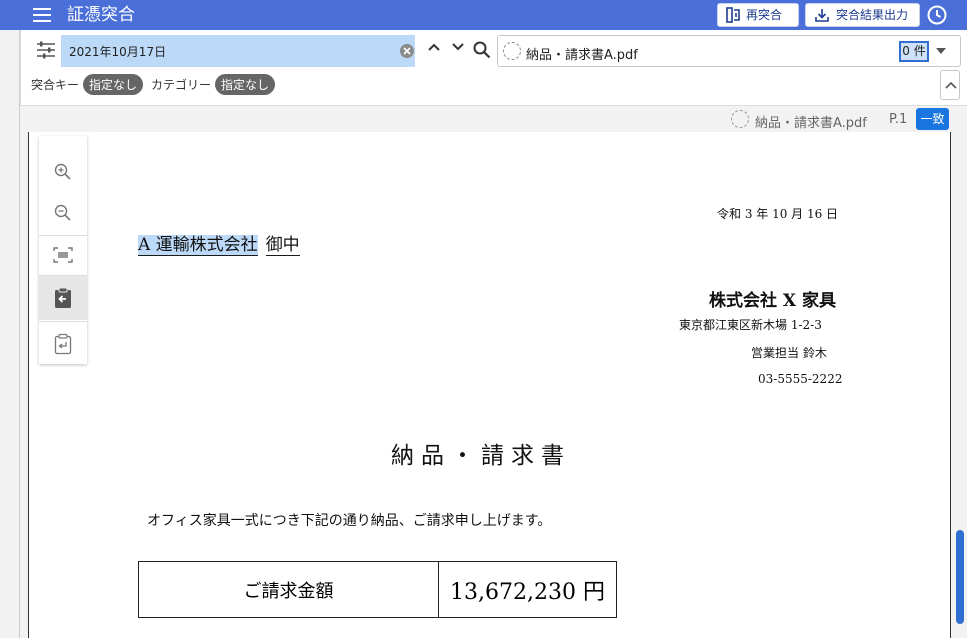 This screenshot has width=967, height=638. I want to click on addressee-suffix: 御中, so click(282, 245).